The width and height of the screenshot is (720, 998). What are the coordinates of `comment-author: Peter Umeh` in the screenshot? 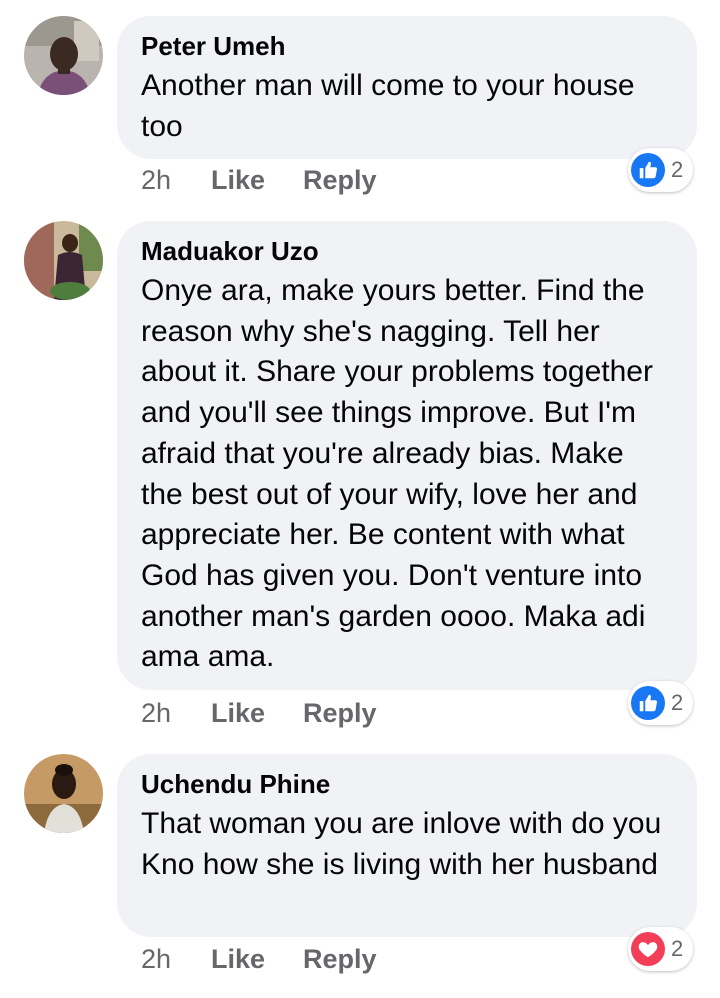 It's located at (407, 46).